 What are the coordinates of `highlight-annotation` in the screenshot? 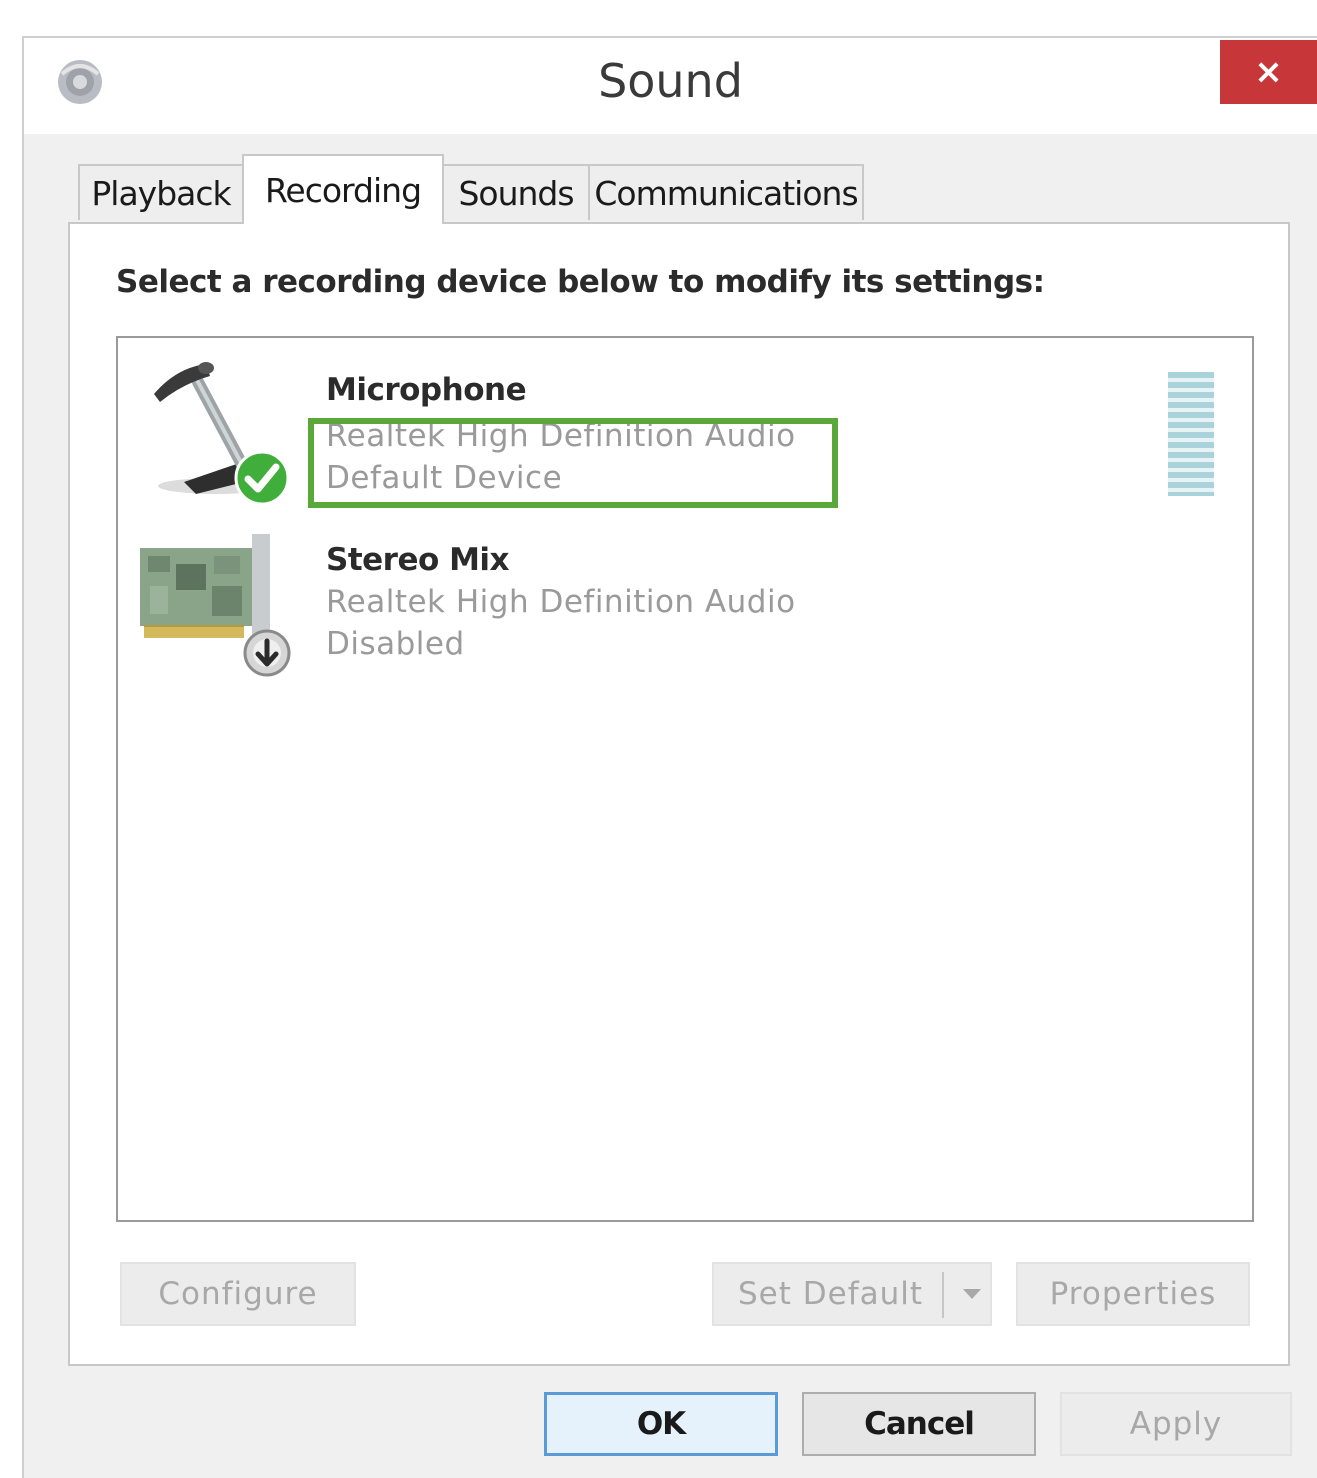 It's located at (573, 463).